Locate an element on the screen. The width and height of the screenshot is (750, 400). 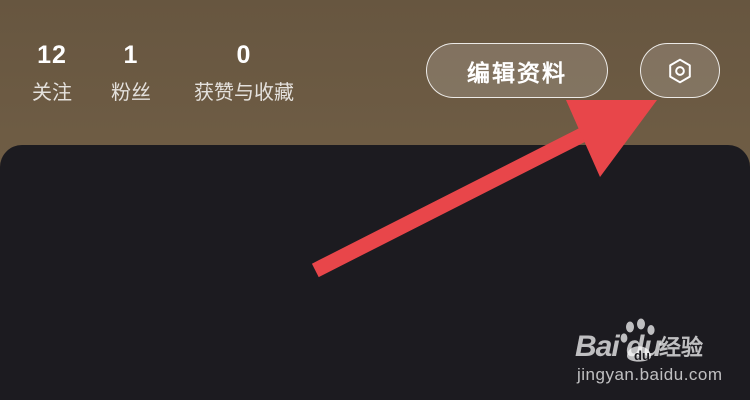
likes-count: 0 is located at coordinates (244, 55).